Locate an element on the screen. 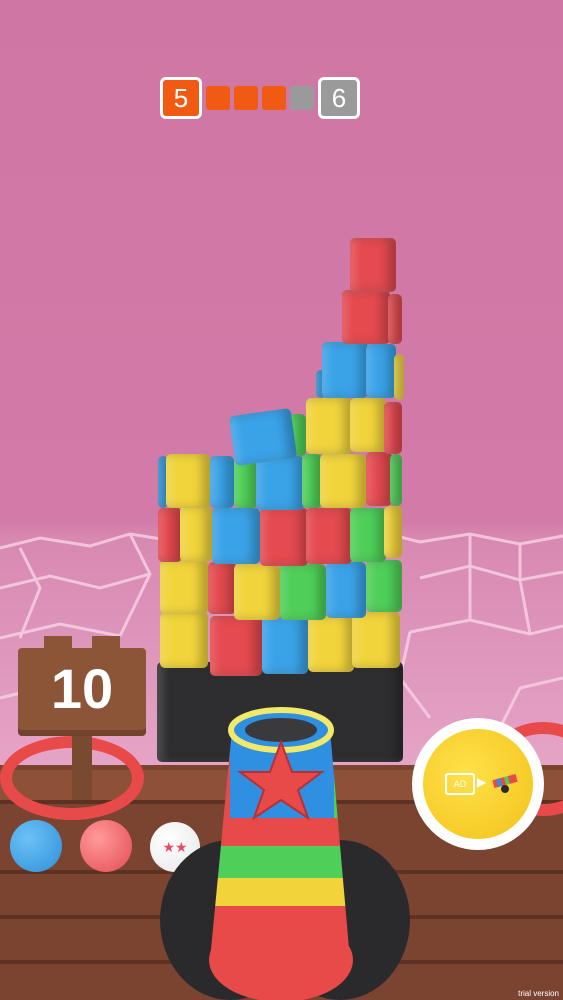 The height and width of the screenshot is (1000, 563). watermark: trial version is located at coordinates (538, 993).